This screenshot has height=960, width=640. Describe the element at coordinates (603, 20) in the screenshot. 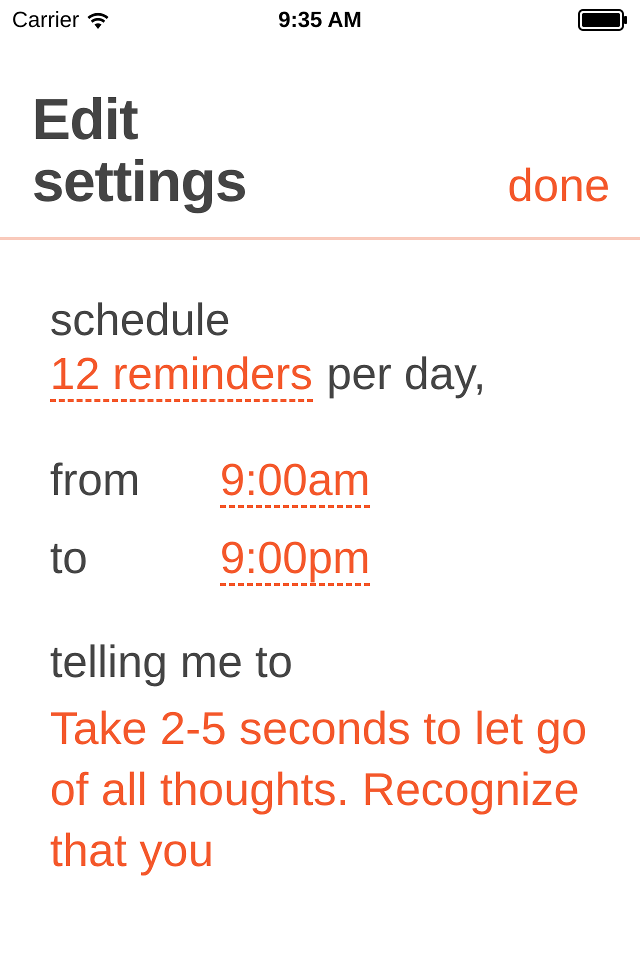

I see `battery-icon` at that location.